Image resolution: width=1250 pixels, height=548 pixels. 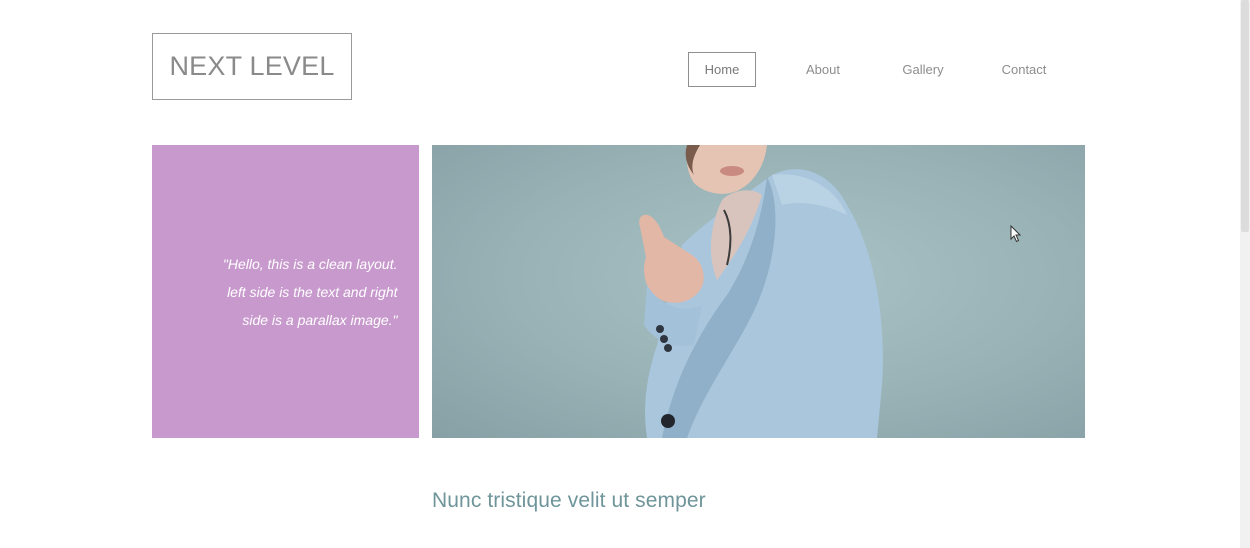 What do you see at coordinates (1016, 234) in the screenshot?
I see `mouse-cursor-icon` at bounding box center [1016, 234].